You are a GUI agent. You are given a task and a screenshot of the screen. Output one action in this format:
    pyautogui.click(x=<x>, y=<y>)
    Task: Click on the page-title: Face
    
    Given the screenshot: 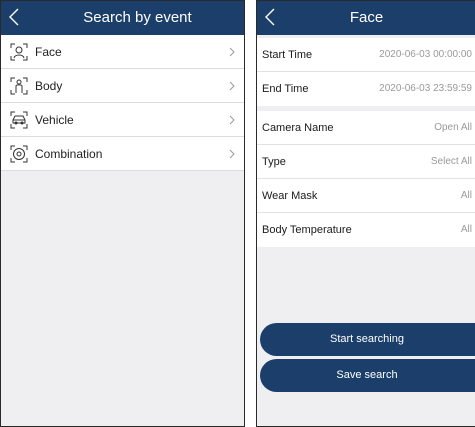 What is the action you would take?
    pyautogui.click(x=366, y=17)
    